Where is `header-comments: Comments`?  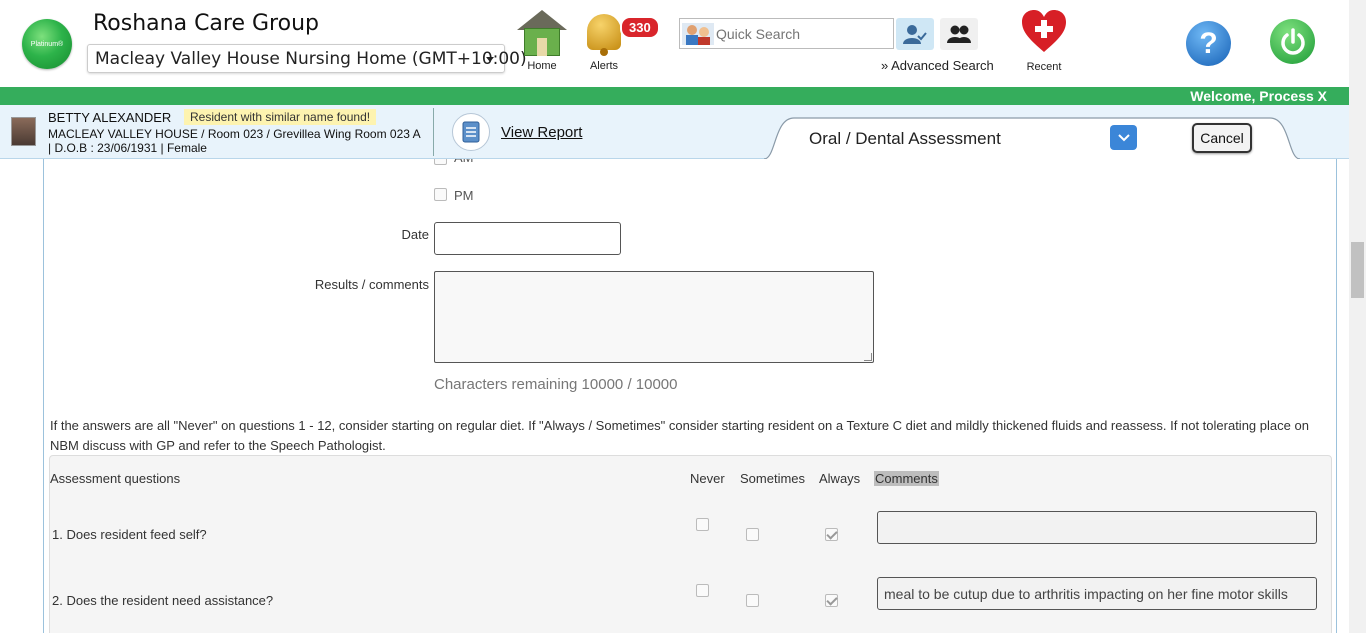
header-comments: Comments is located at coordinates (906, 478).